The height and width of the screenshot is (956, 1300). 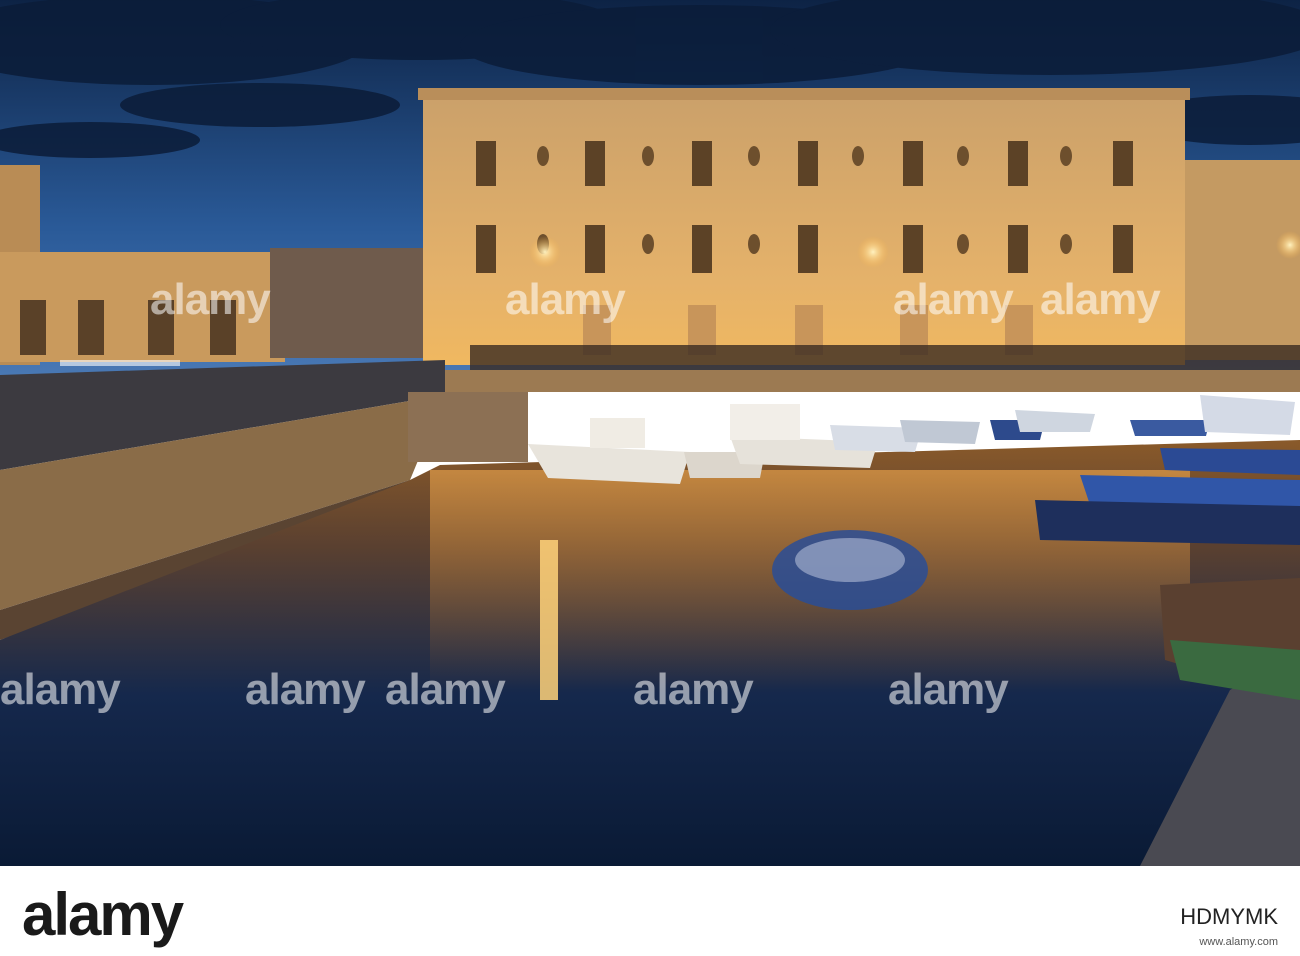 What do you see at coordinates (468, 427) in the screenshot?
I see `quay-steps` at bounding box center [468, 427].